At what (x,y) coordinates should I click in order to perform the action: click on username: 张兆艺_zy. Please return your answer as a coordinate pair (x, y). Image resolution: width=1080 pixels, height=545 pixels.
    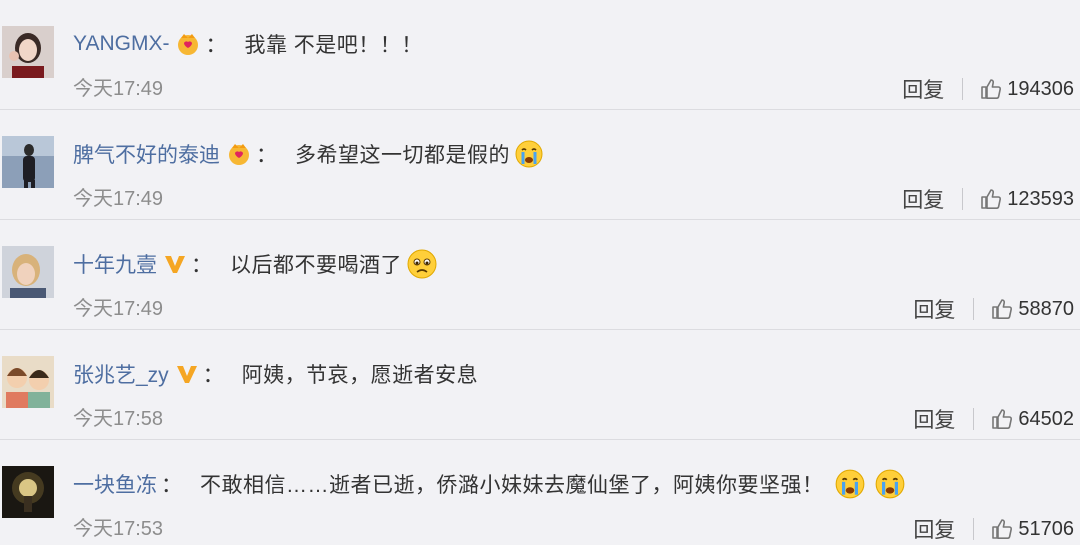
    Looking at the image, I should click on (121, 374).